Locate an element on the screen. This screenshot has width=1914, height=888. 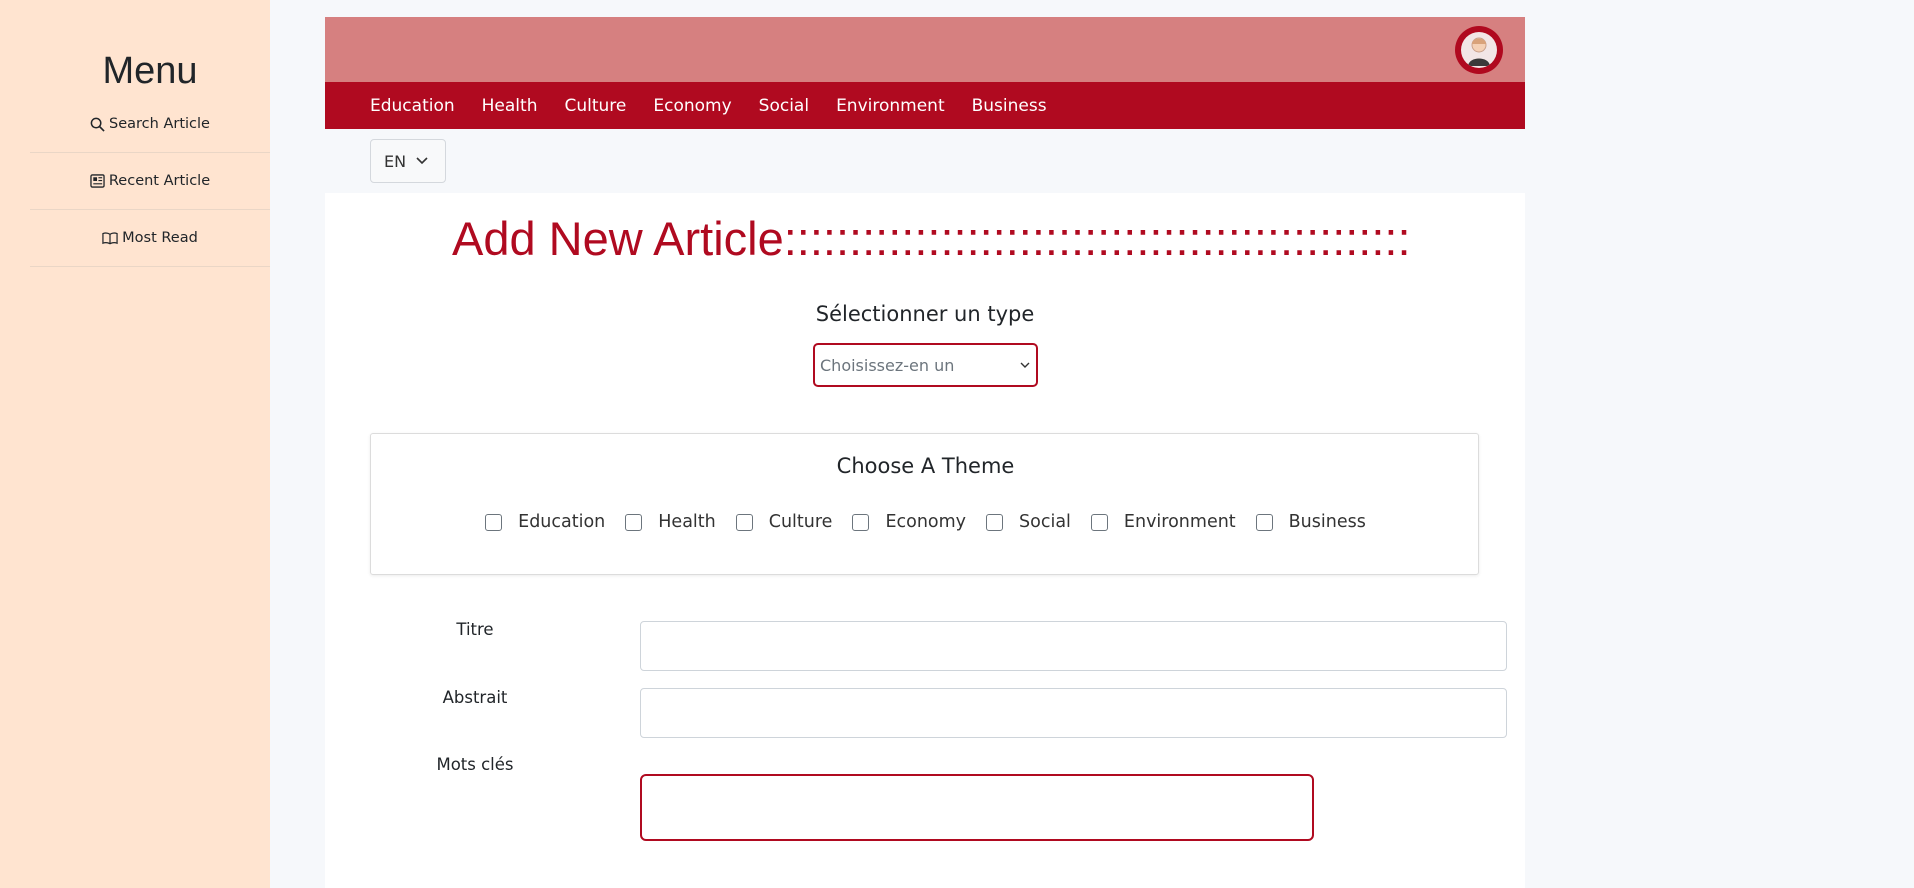
menu-item-label: Recent Article is located at coordinates (159, 181).